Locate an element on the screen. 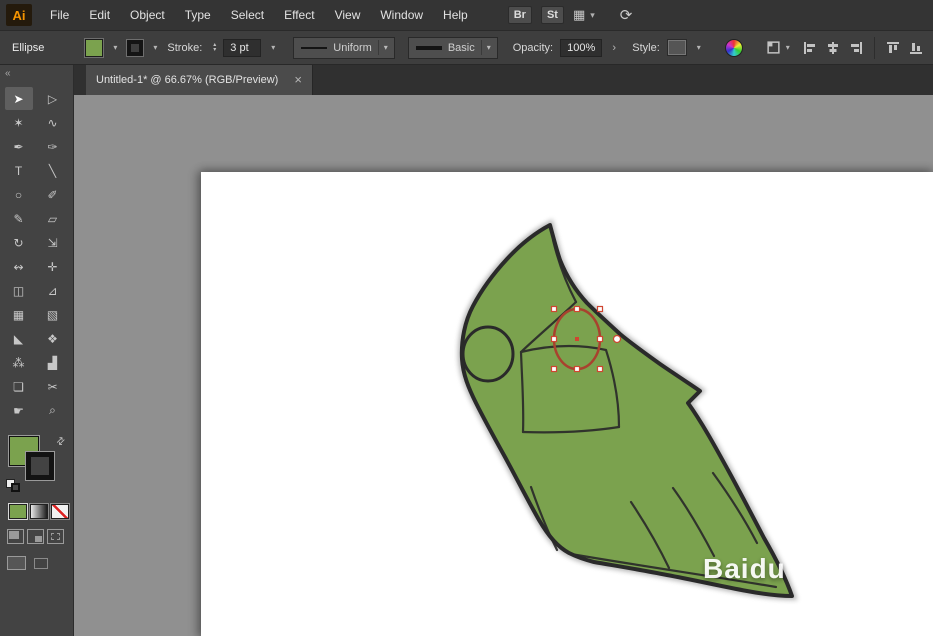  menu-select: Select is located at coordinates (247, 15).